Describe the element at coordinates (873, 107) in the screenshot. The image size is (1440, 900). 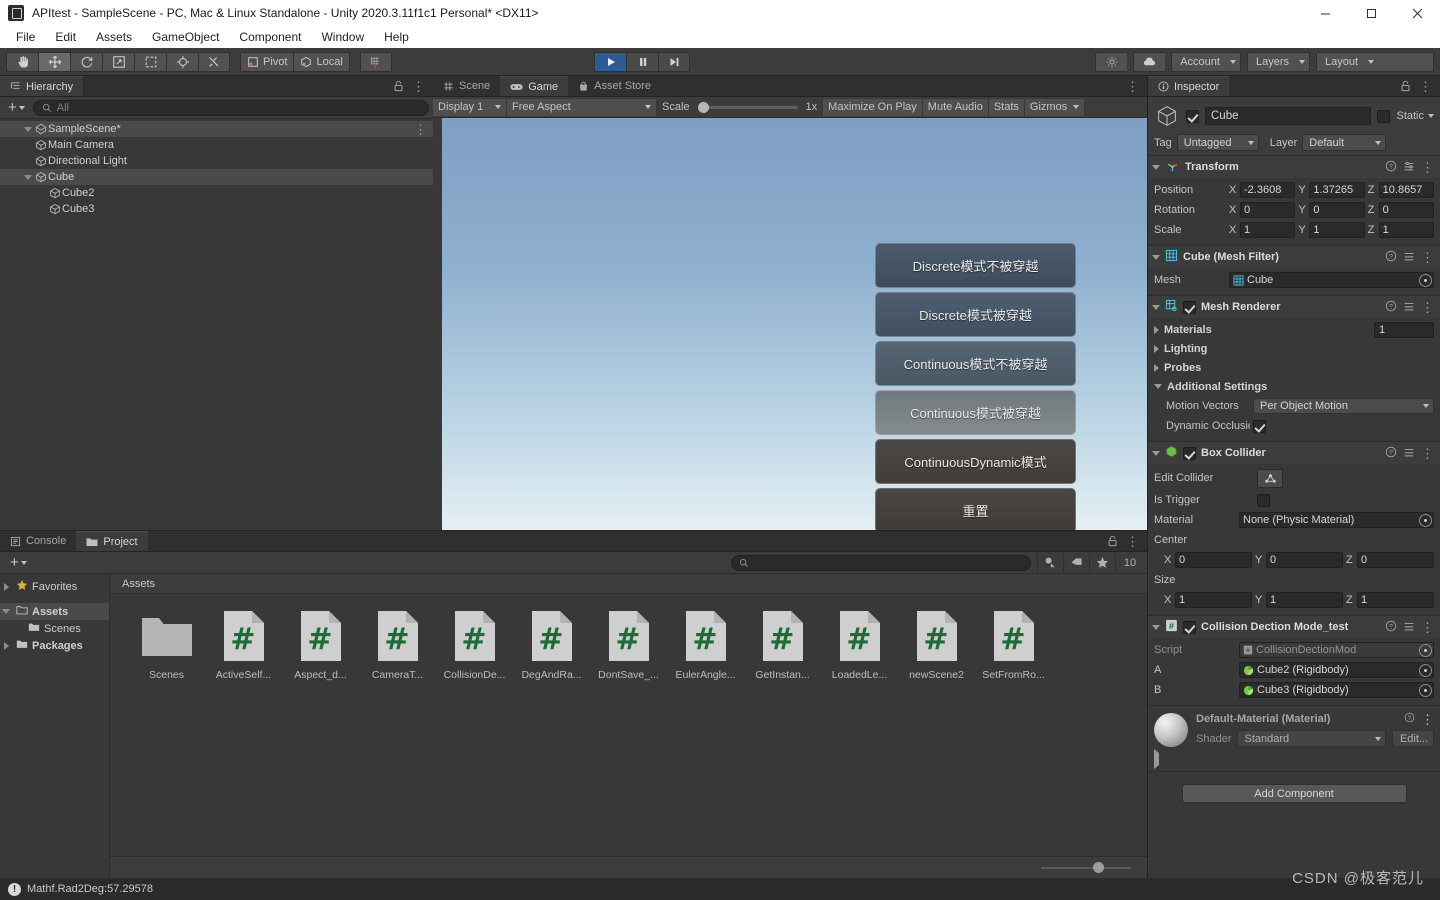
I see `maximize-on-play-button: Maximize On Play` at that location.